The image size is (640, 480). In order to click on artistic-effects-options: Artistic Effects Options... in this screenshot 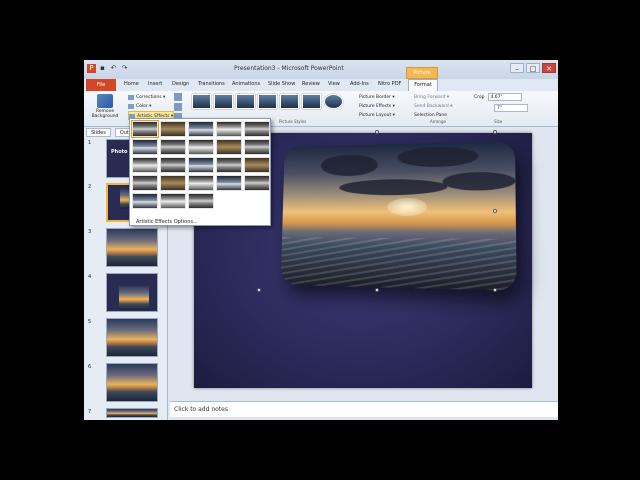, I will do `click(167, 222)`.